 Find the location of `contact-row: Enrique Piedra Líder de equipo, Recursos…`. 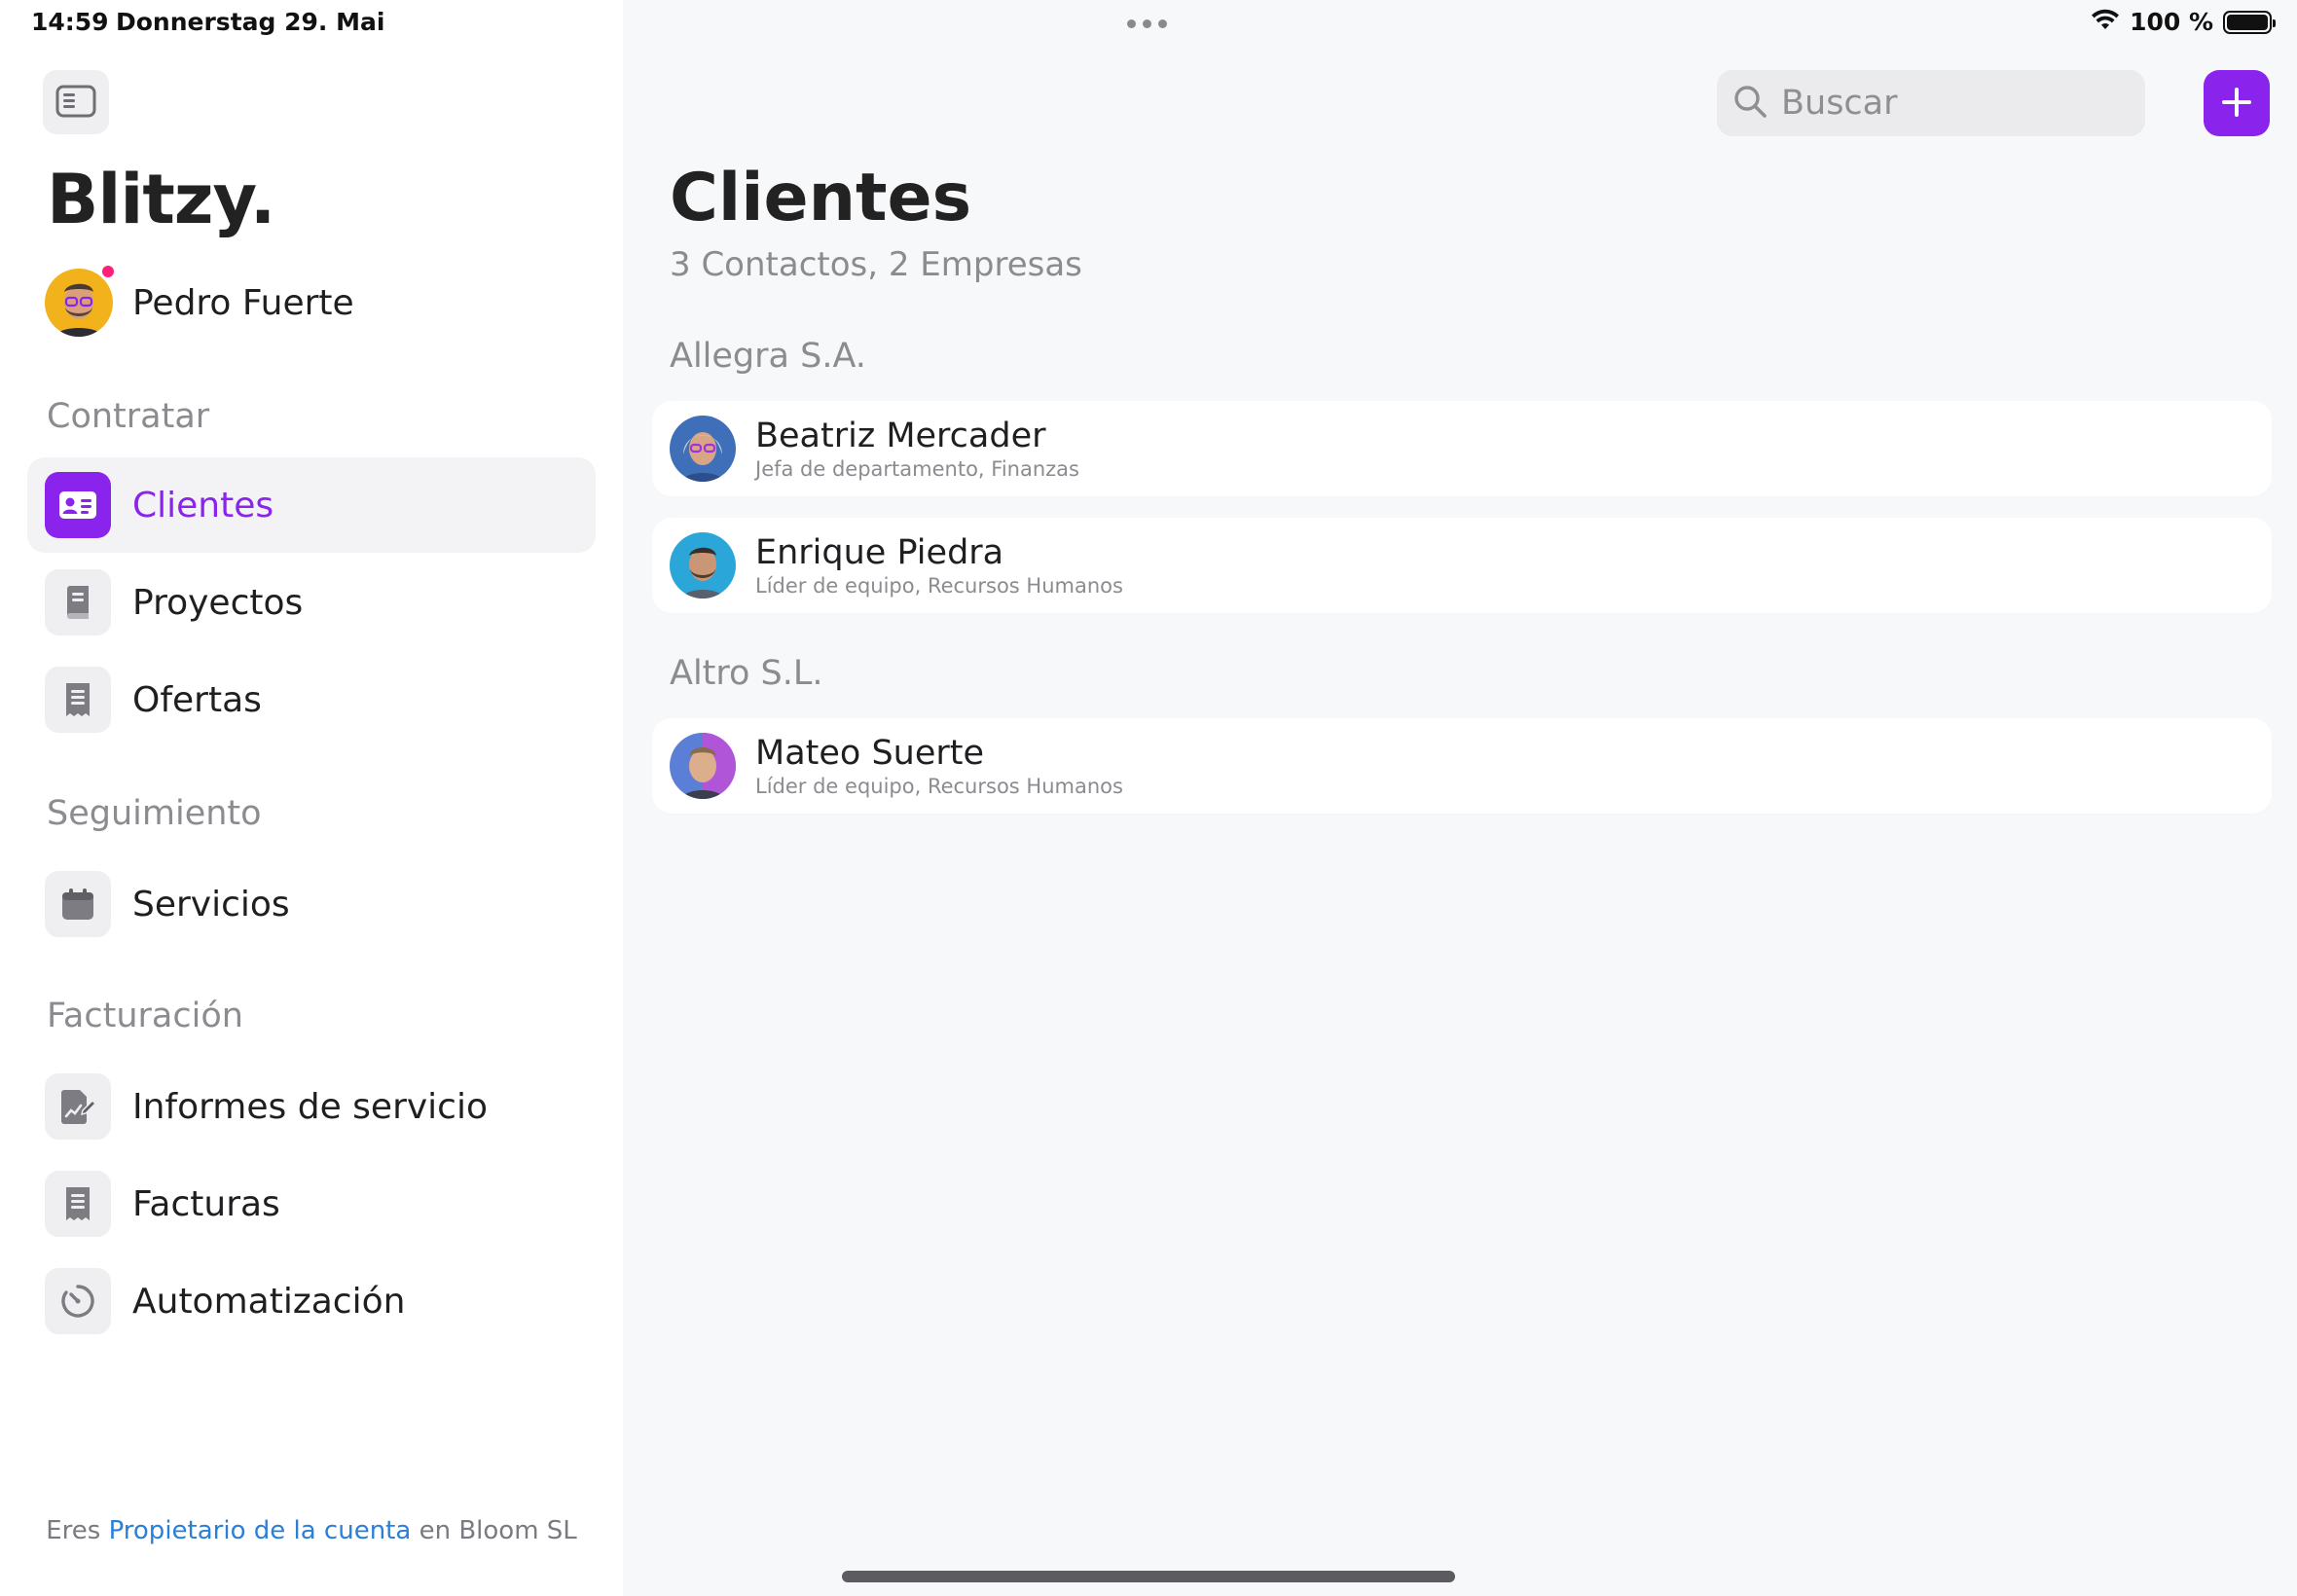

contact-row: Enrique Piedra Líder de equipo, Recursos… is located at coordinates (1462, 565).